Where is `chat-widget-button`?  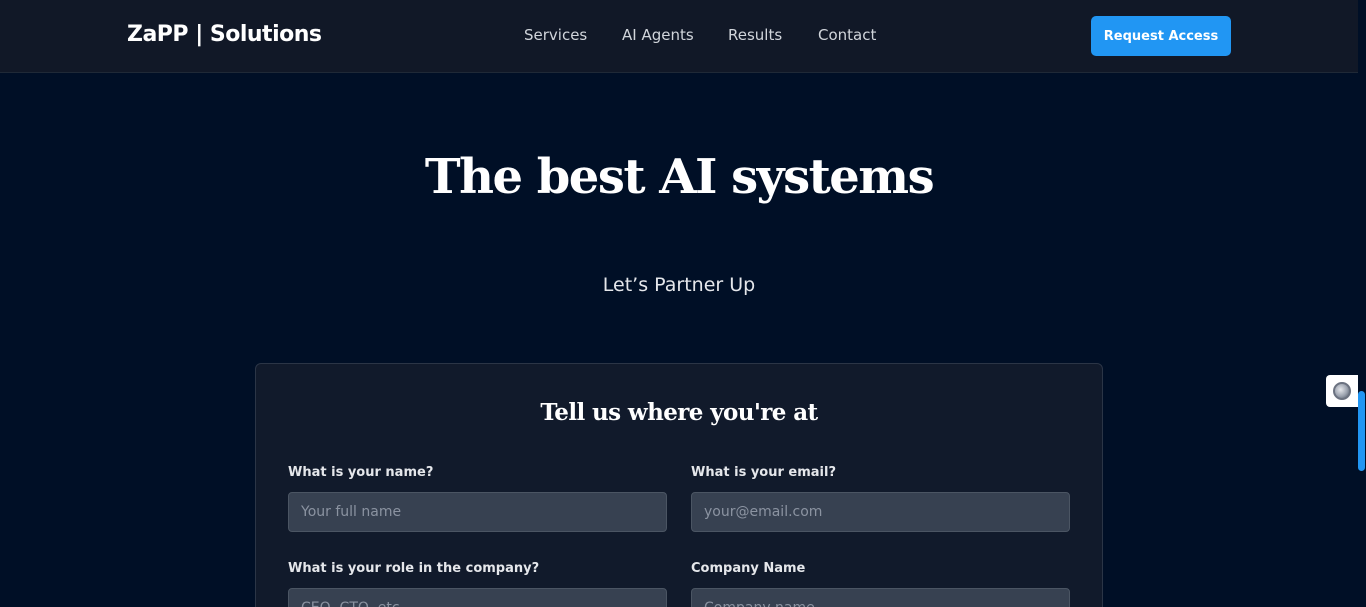 chat-widget-button is located at coordinates (1342, 391).